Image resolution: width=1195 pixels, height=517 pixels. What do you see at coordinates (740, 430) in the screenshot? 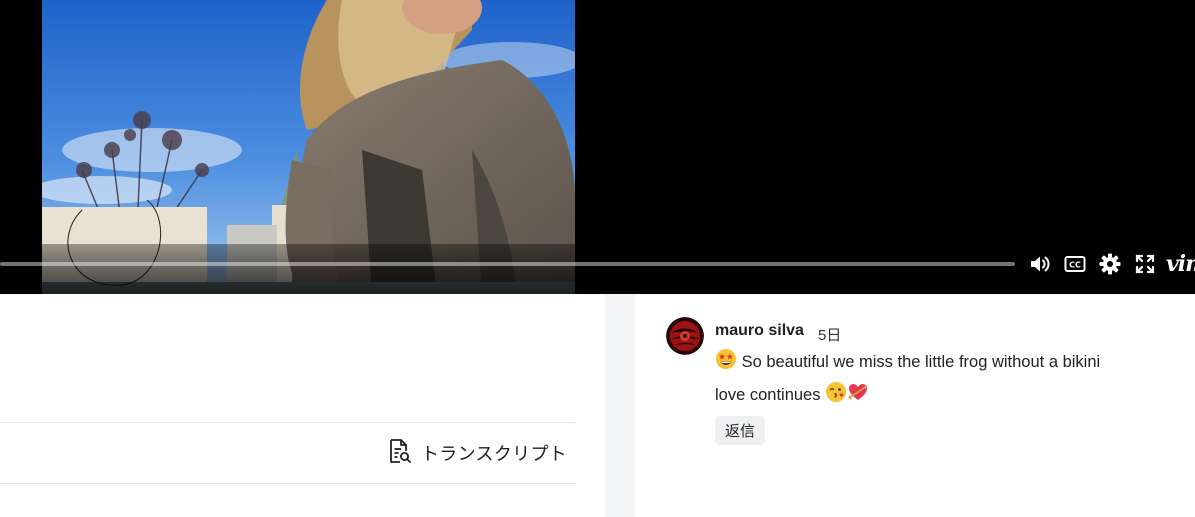
I see `reply-button: 返信` at bounding box center [740, 430].